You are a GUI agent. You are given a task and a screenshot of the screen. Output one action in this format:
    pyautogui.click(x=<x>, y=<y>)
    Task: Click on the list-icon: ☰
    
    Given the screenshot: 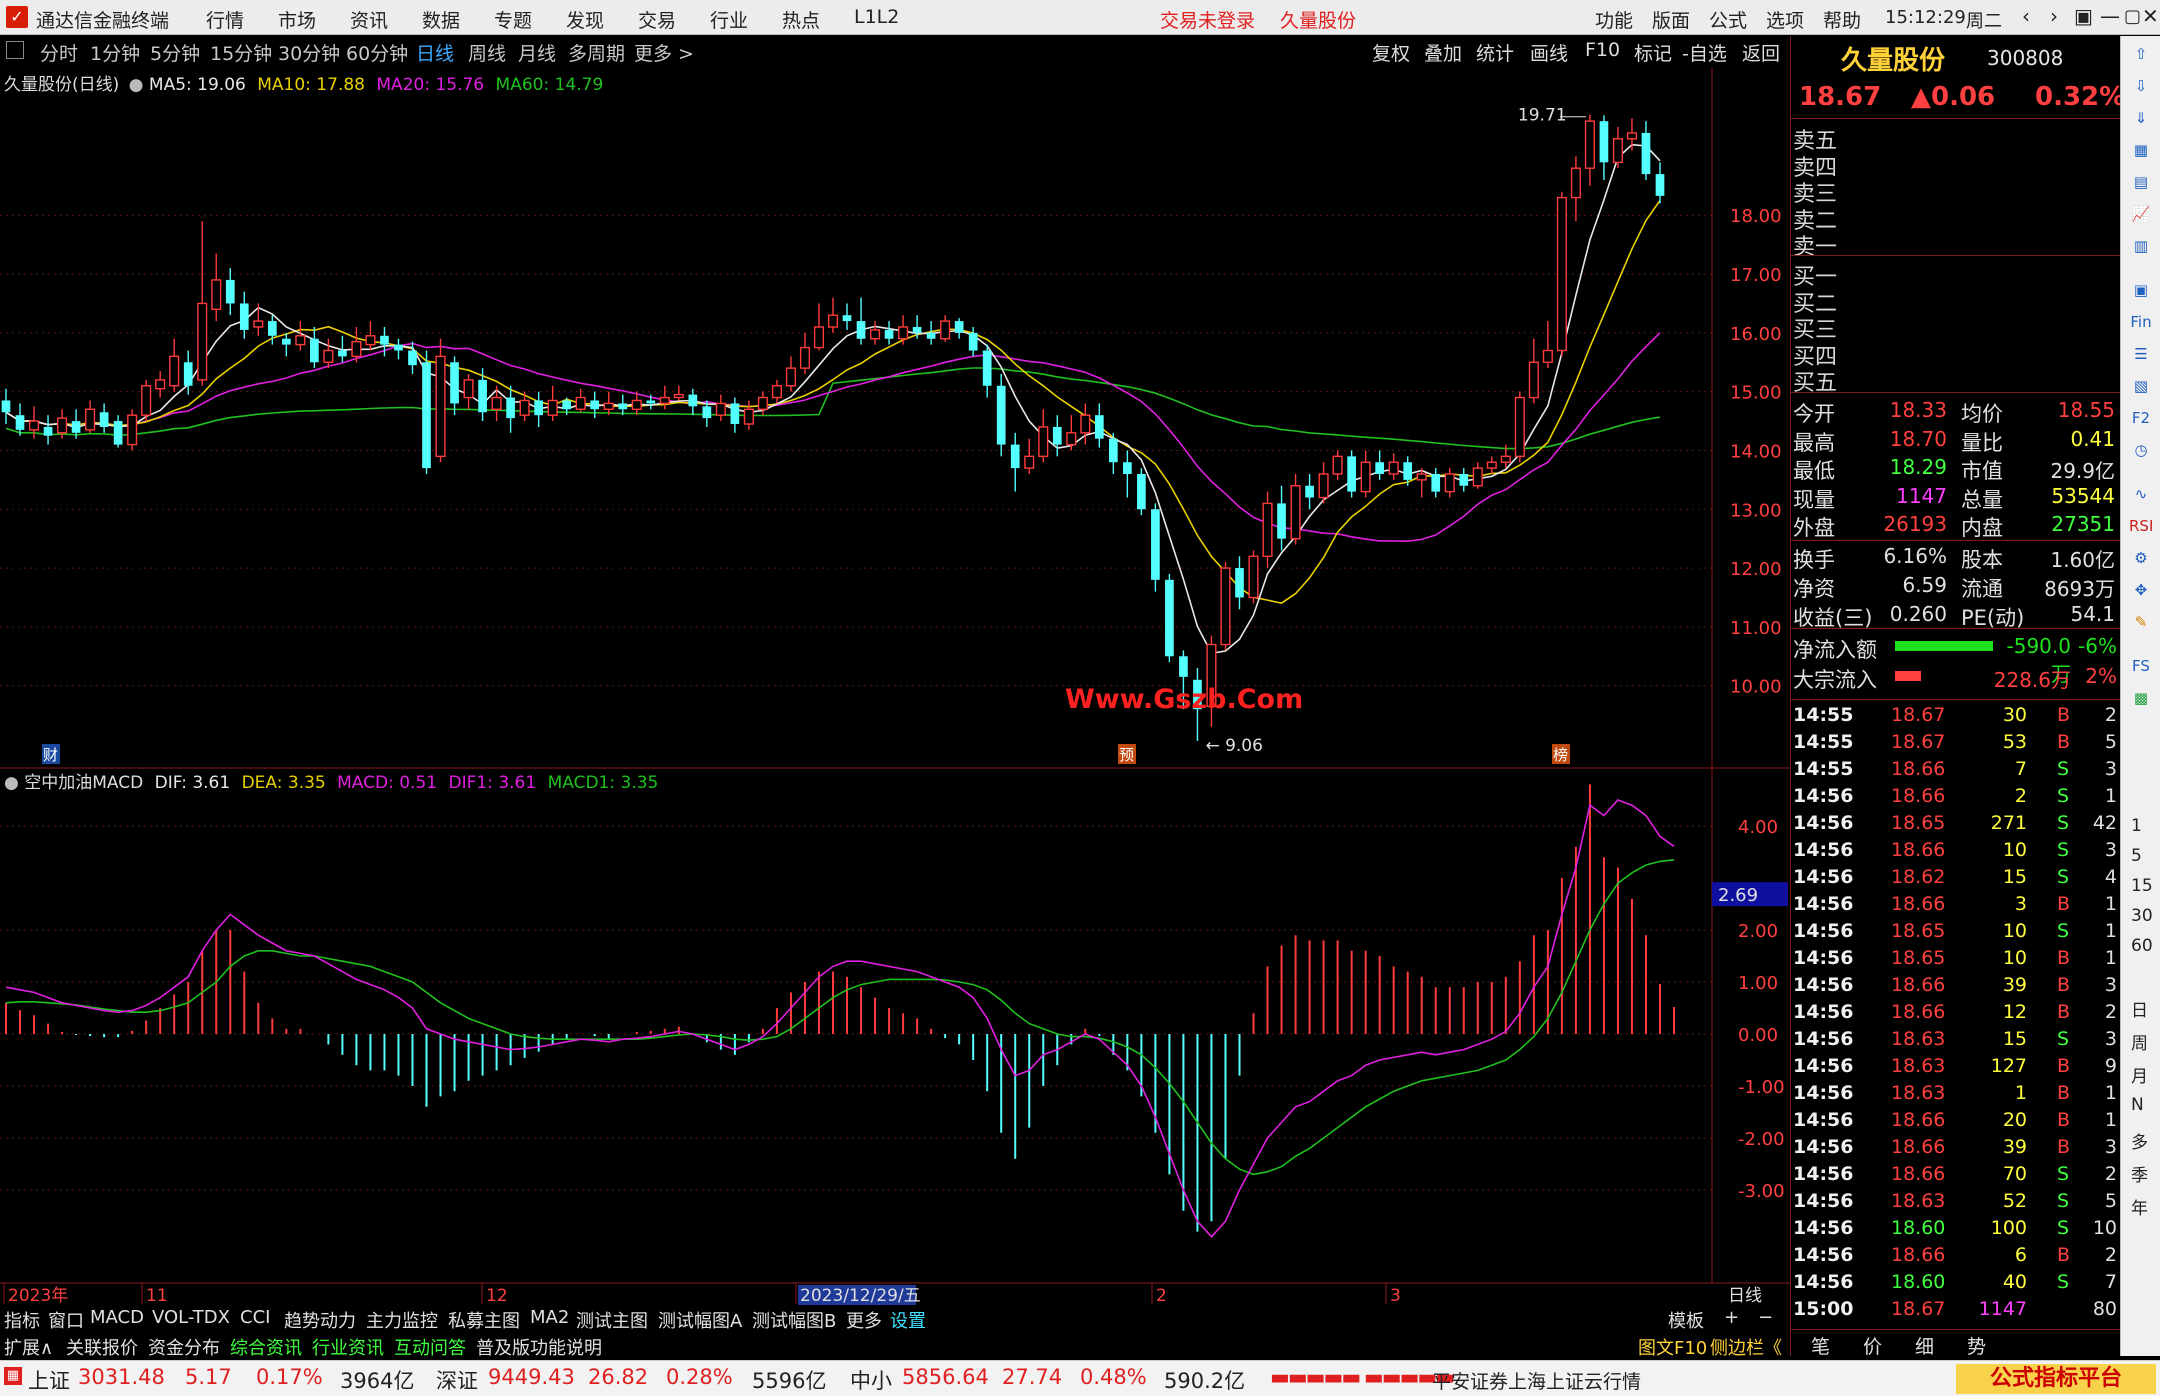 What is the action you would take?
    pyautogui.click(x=2141, y=354)
    